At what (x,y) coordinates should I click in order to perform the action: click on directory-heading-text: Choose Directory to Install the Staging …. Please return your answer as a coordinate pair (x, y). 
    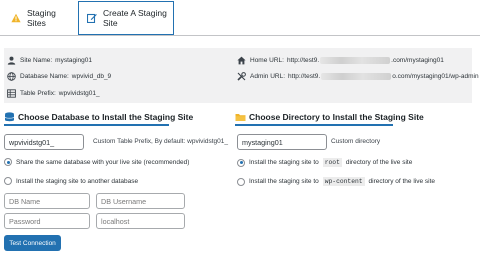
    Looking at the image, I should click on (336, 117).